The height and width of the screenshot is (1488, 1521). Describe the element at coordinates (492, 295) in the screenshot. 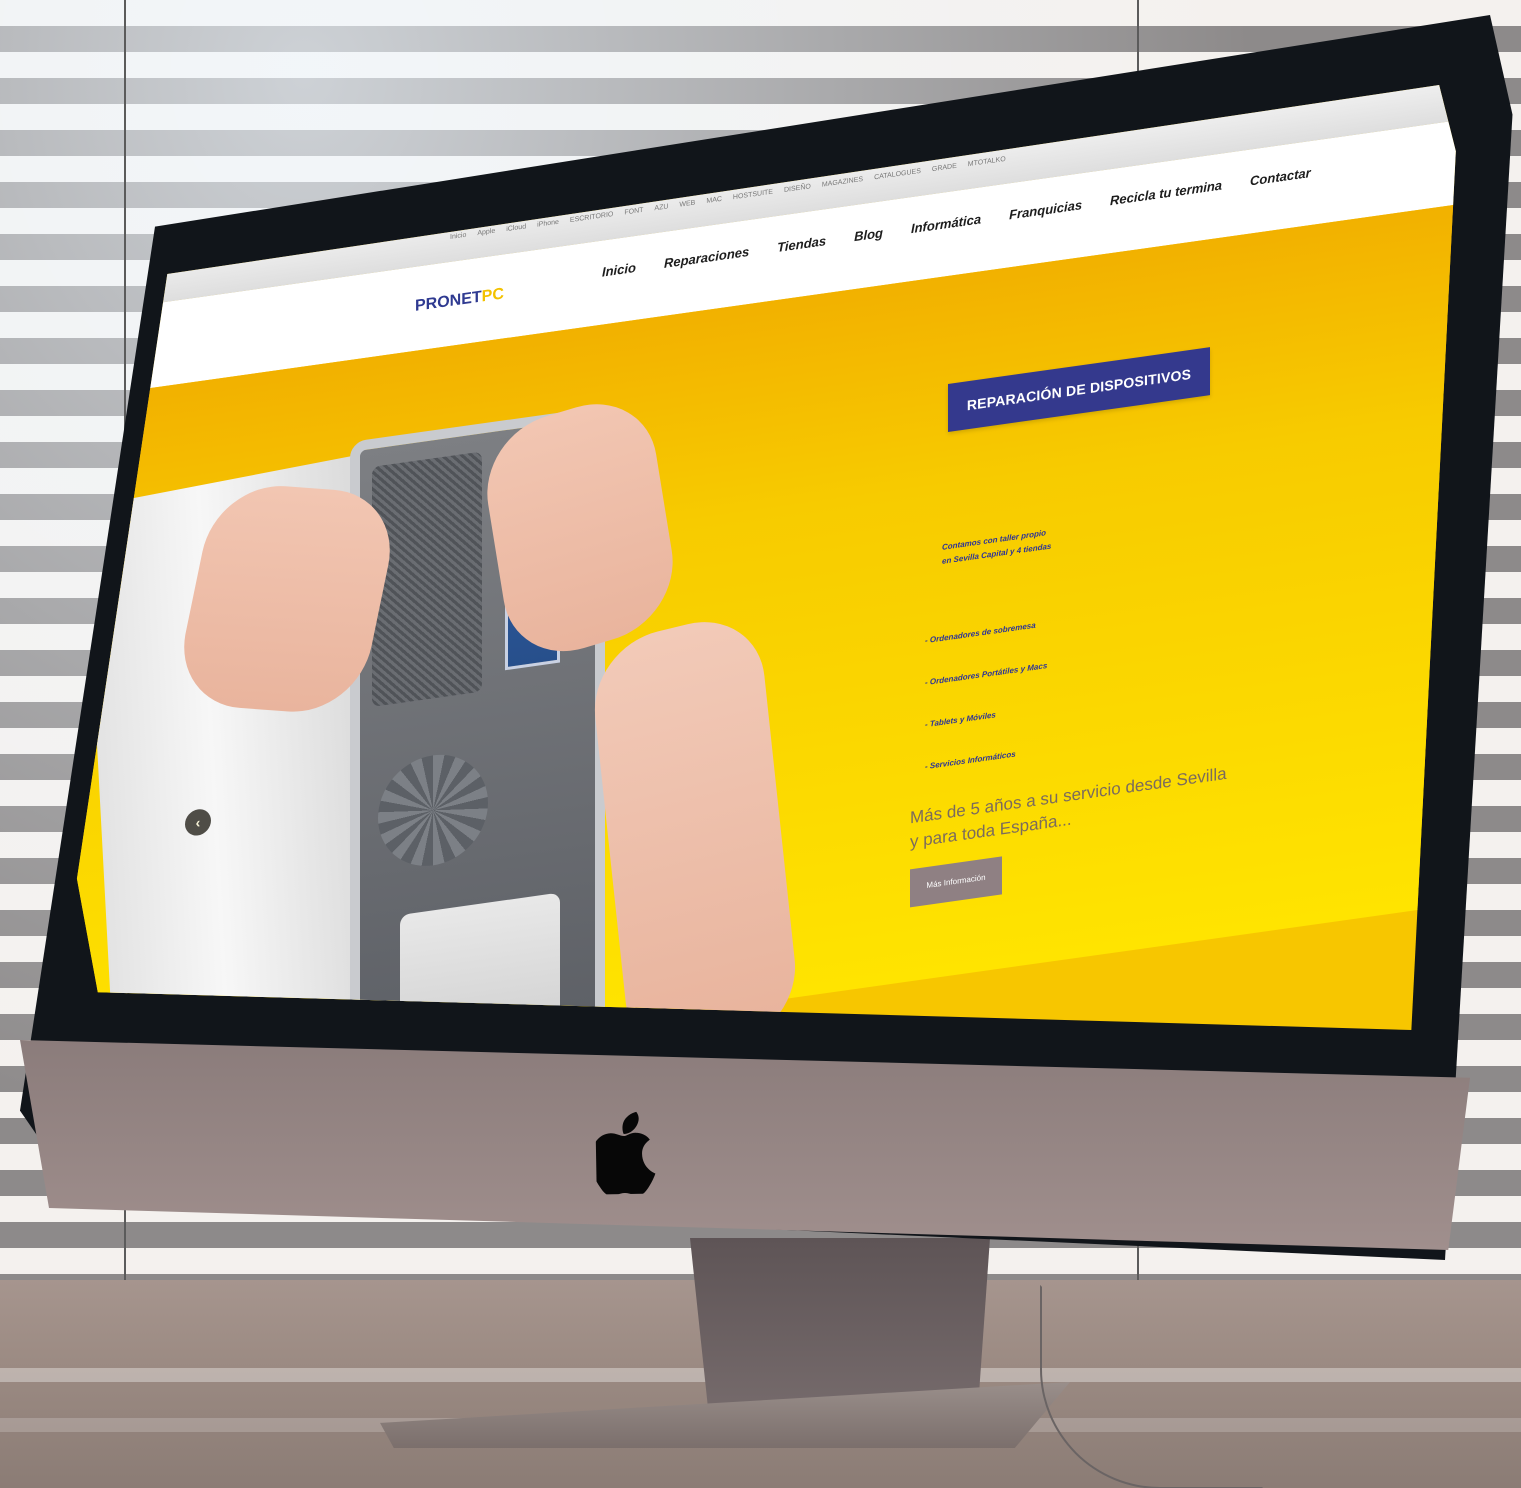

I see `logo-accent: PC` at that location.